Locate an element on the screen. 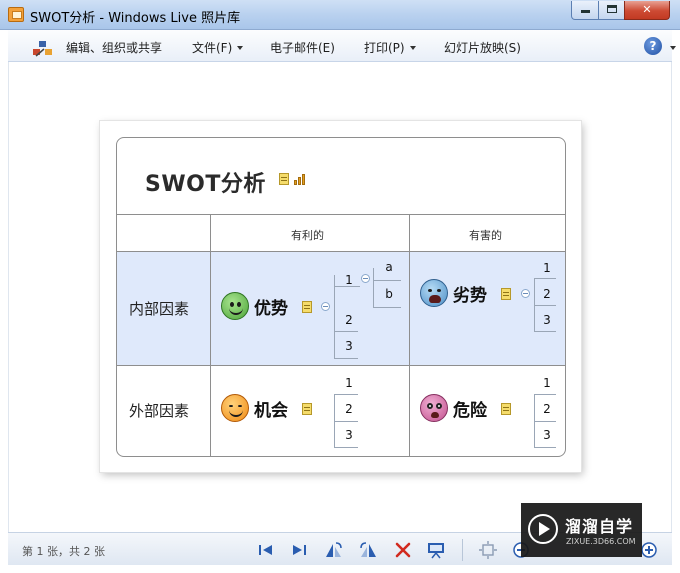  menu-print-label: 打印(P) is located at coordinates (384, 48).